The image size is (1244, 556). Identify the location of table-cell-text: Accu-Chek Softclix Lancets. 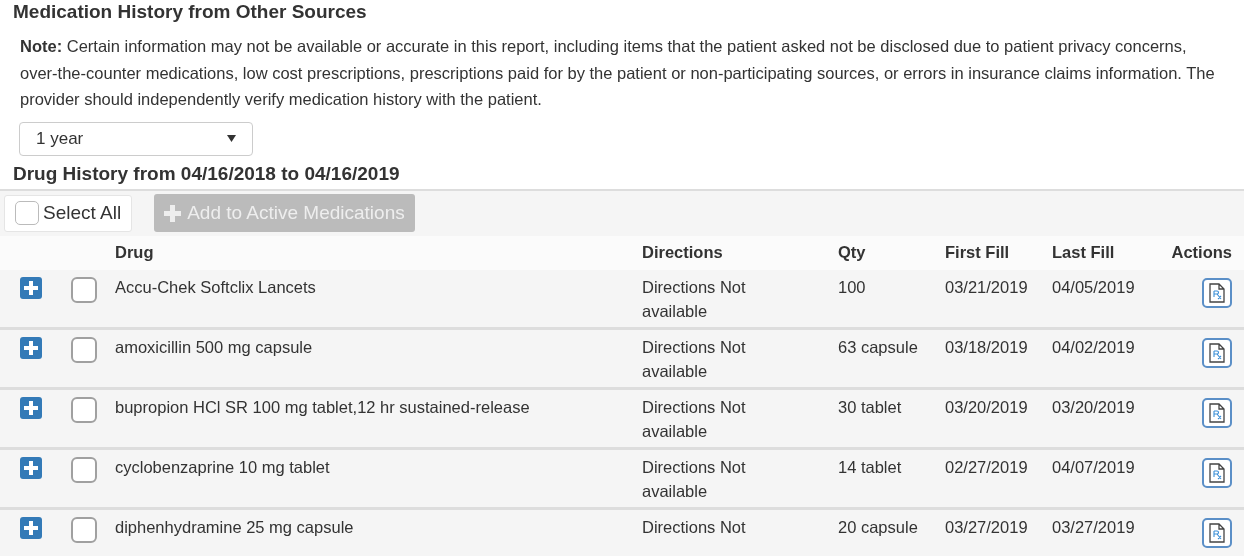
(216, 287).